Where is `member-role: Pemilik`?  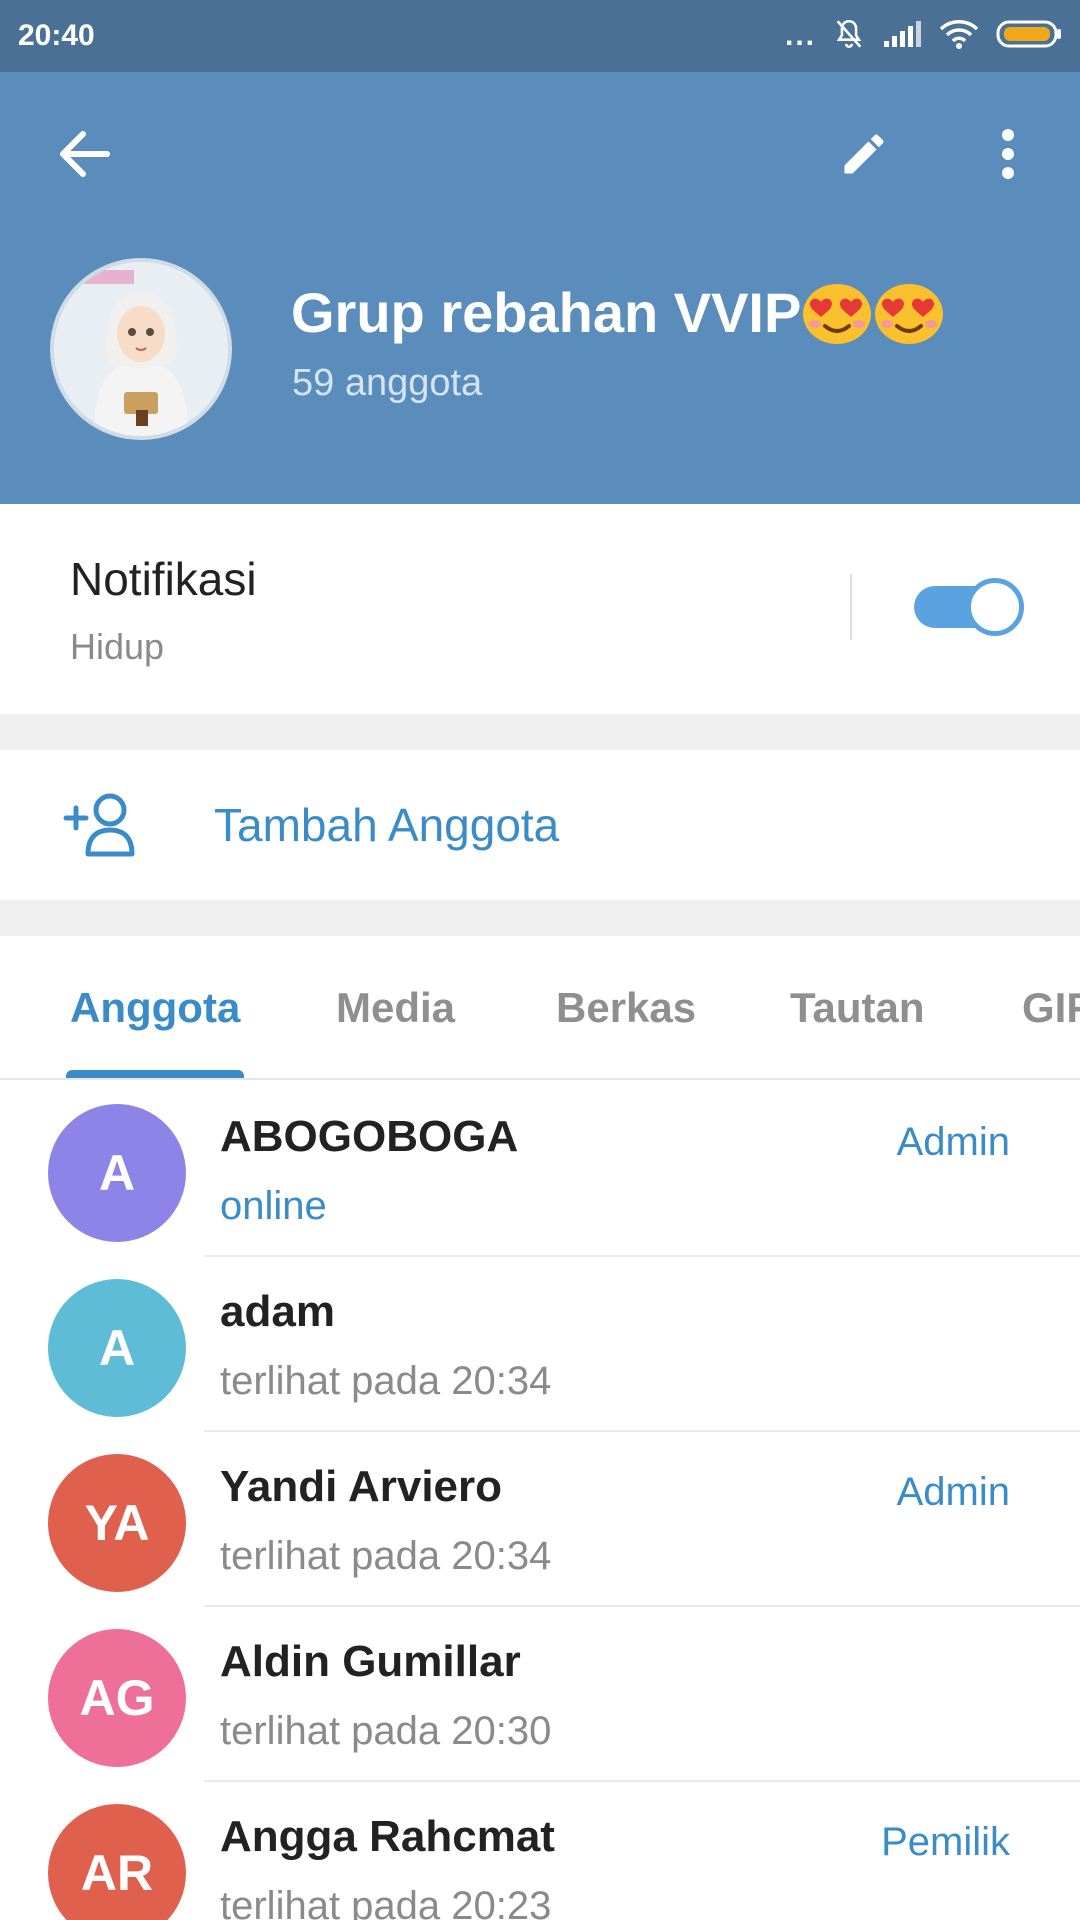
member-role: Pemilik is located at coordinates (945, 1842).